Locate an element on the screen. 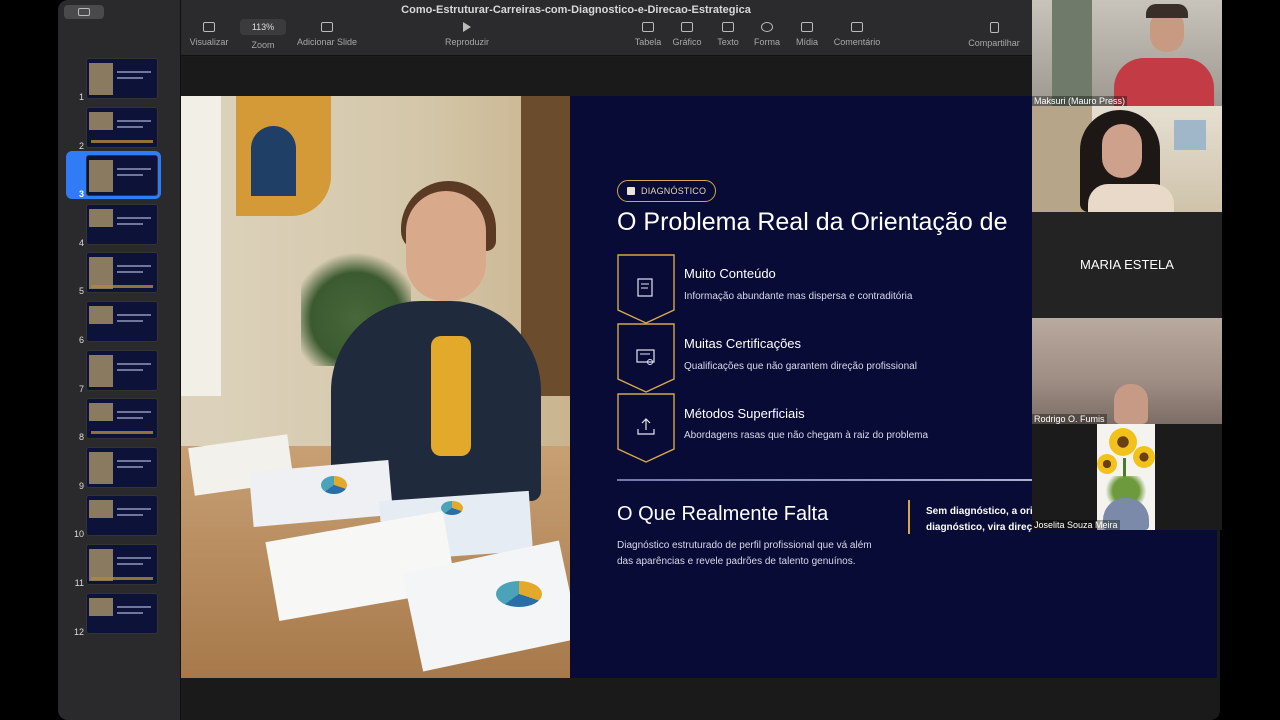  add-slide-label: Adicionar Slide is located at coordinates (327, 42).